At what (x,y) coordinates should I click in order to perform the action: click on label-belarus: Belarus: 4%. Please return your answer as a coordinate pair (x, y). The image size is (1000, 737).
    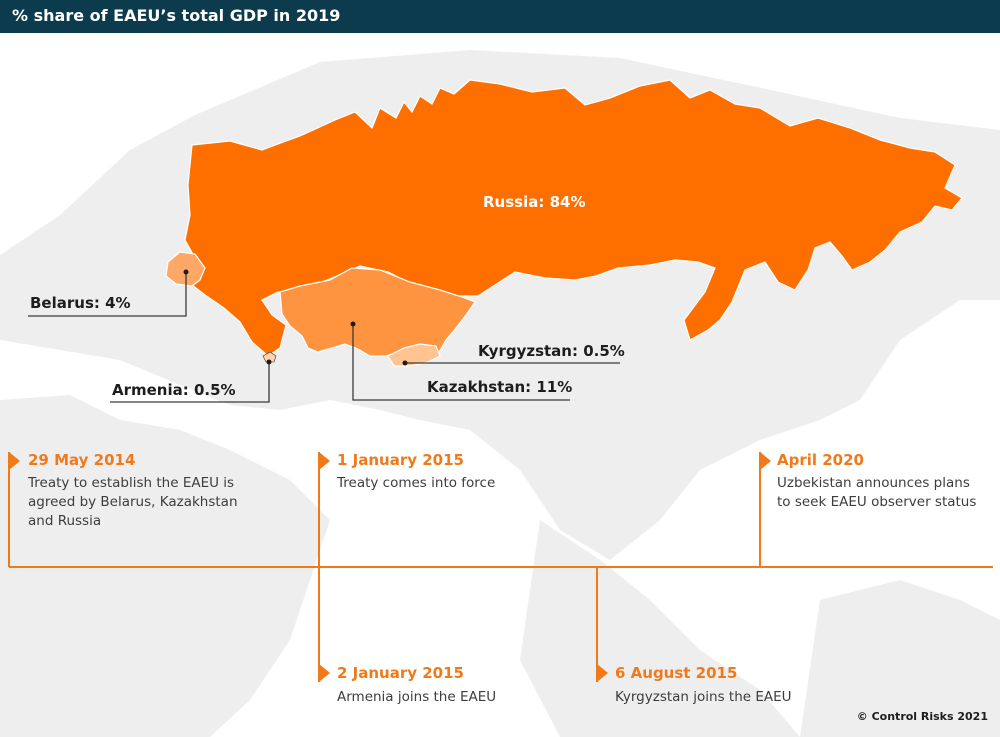
    Looking at the image, I should click on (80, 303).